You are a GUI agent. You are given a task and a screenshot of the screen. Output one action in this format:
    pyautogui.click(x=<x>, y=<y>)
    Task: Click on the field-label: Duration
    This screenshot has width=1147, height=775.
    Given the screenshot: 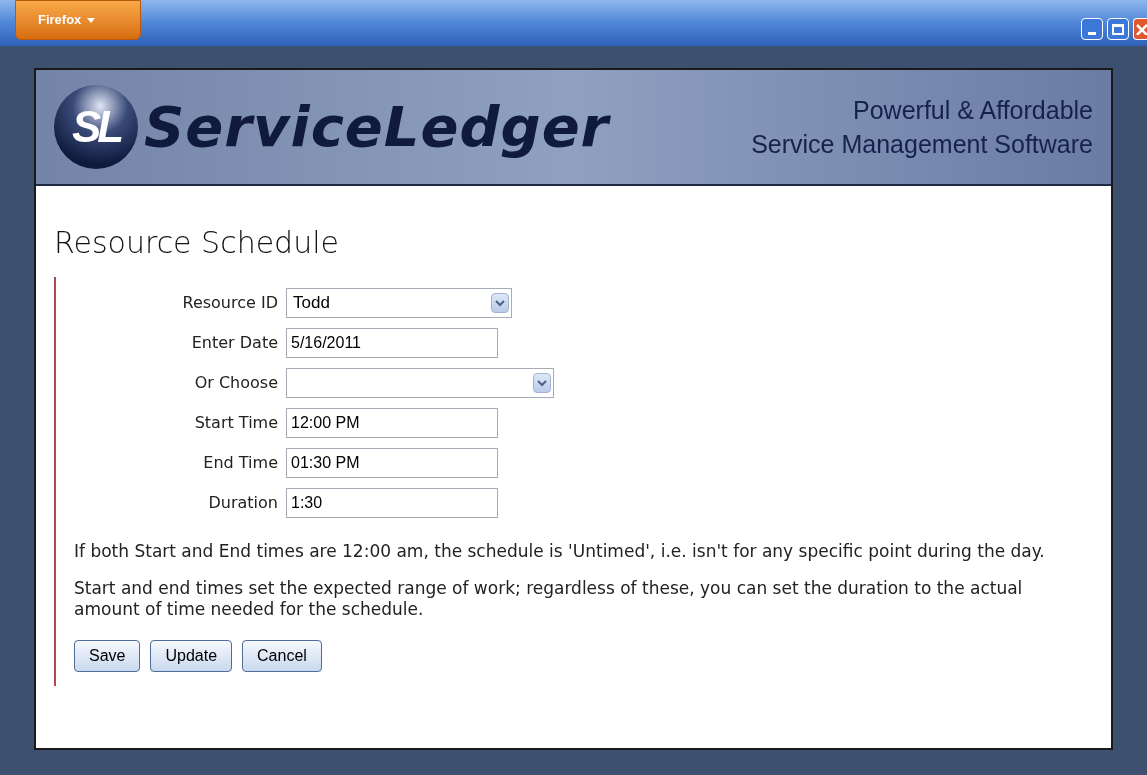 What is the action you would take?
    pyautogui.click(x=243, y=503)
    